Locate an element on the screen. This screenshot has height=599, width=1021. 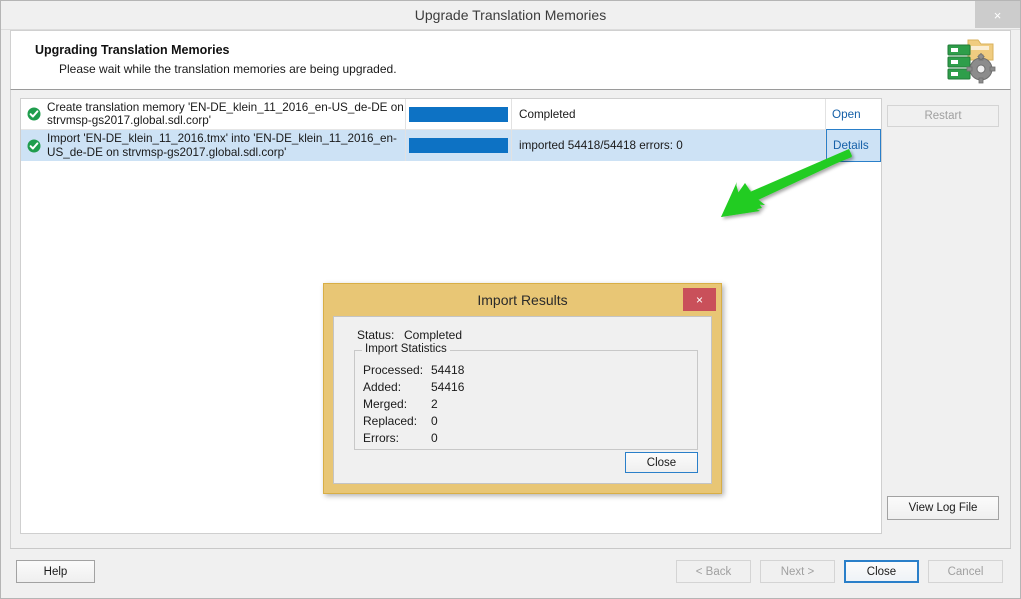
close-button: Close is located at coordinates (881, 571).